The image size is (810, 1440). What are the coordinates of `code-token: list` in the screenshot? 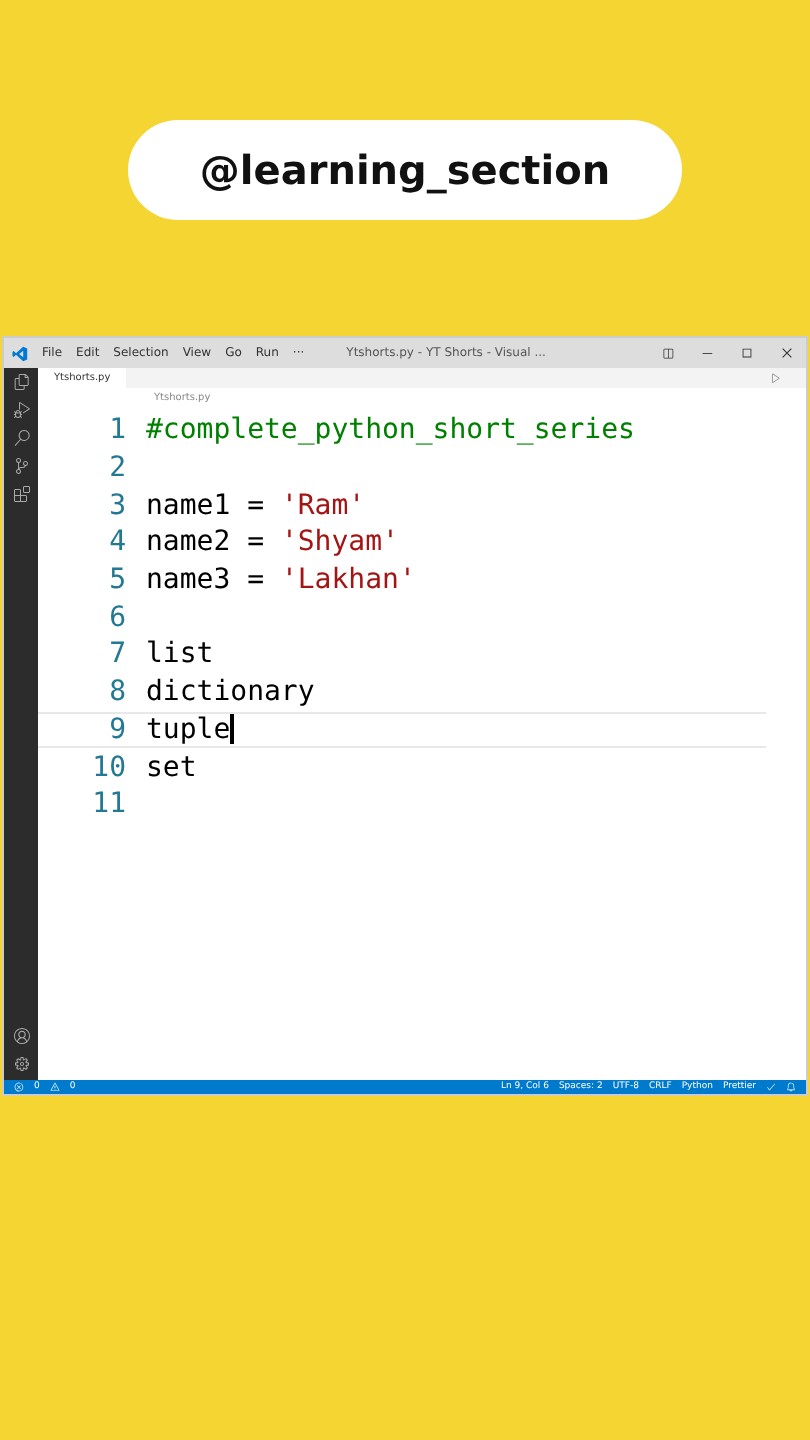 It's located at (180, 654).